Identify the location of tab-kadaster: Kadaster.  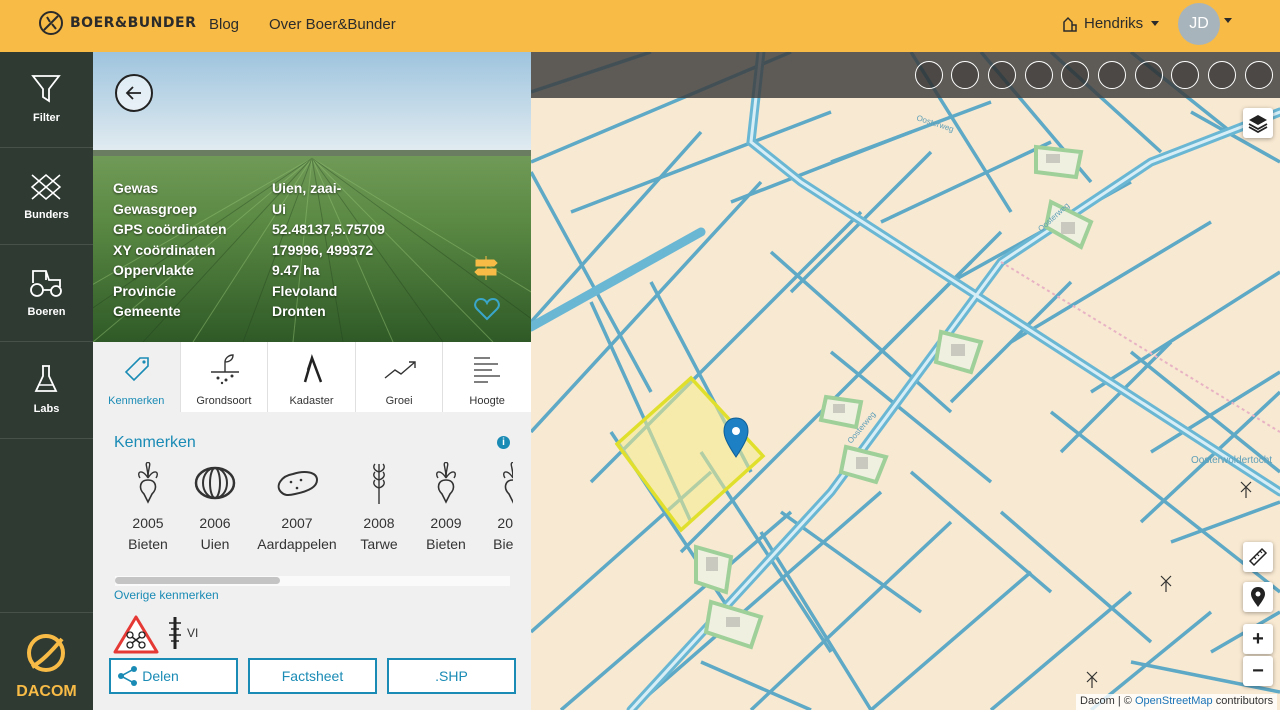
(312, 377).